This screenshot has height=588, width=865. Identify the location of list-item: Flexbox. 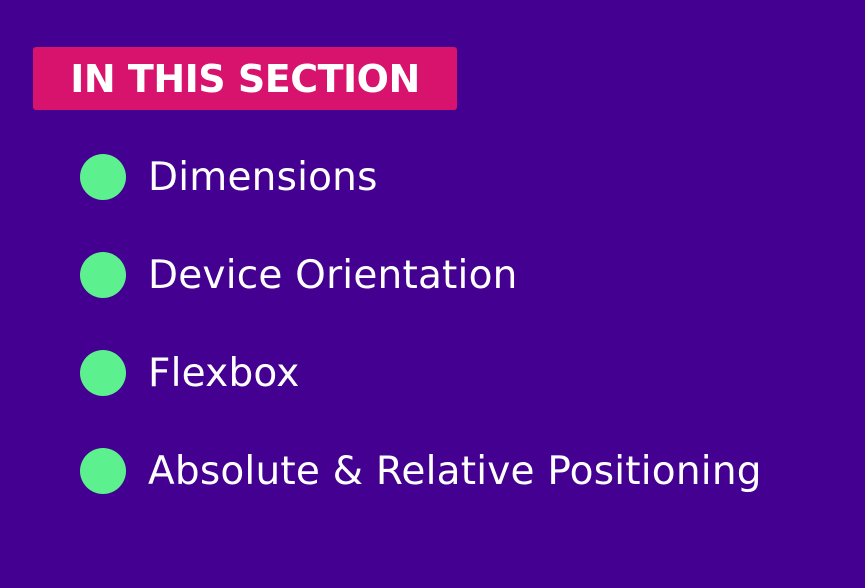
(190, 373).